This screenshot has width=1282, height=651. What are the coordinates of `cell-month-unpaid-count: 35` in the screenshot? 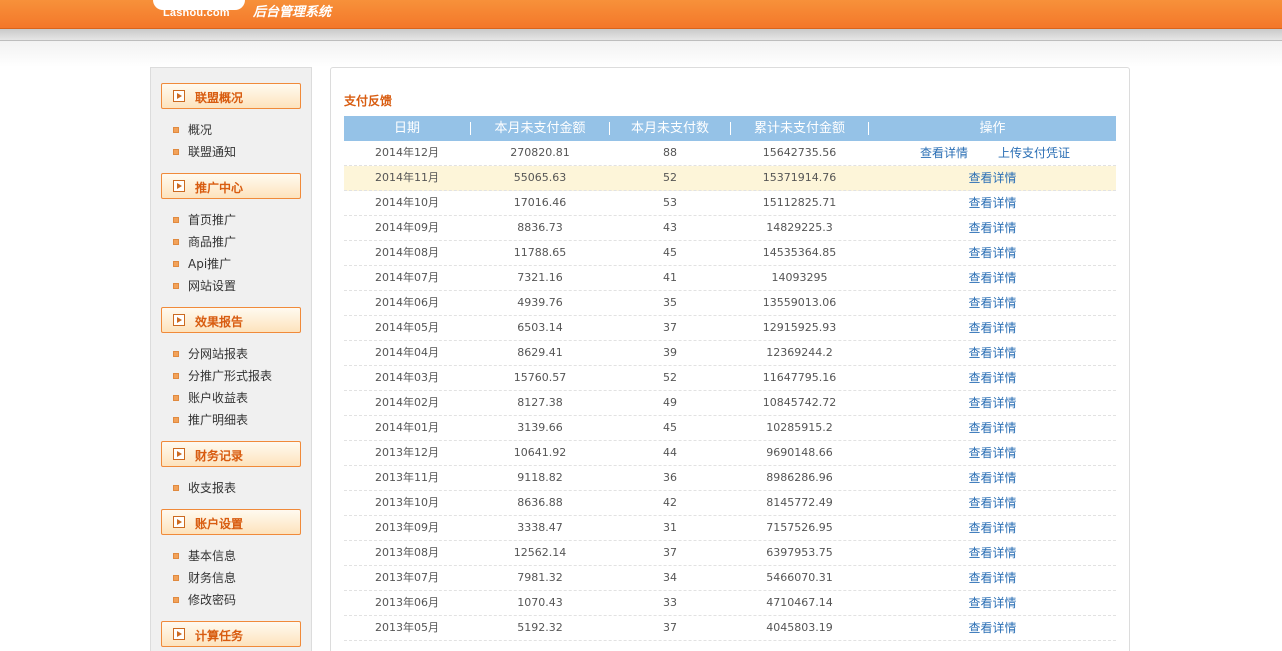 It's located at (670, 302).